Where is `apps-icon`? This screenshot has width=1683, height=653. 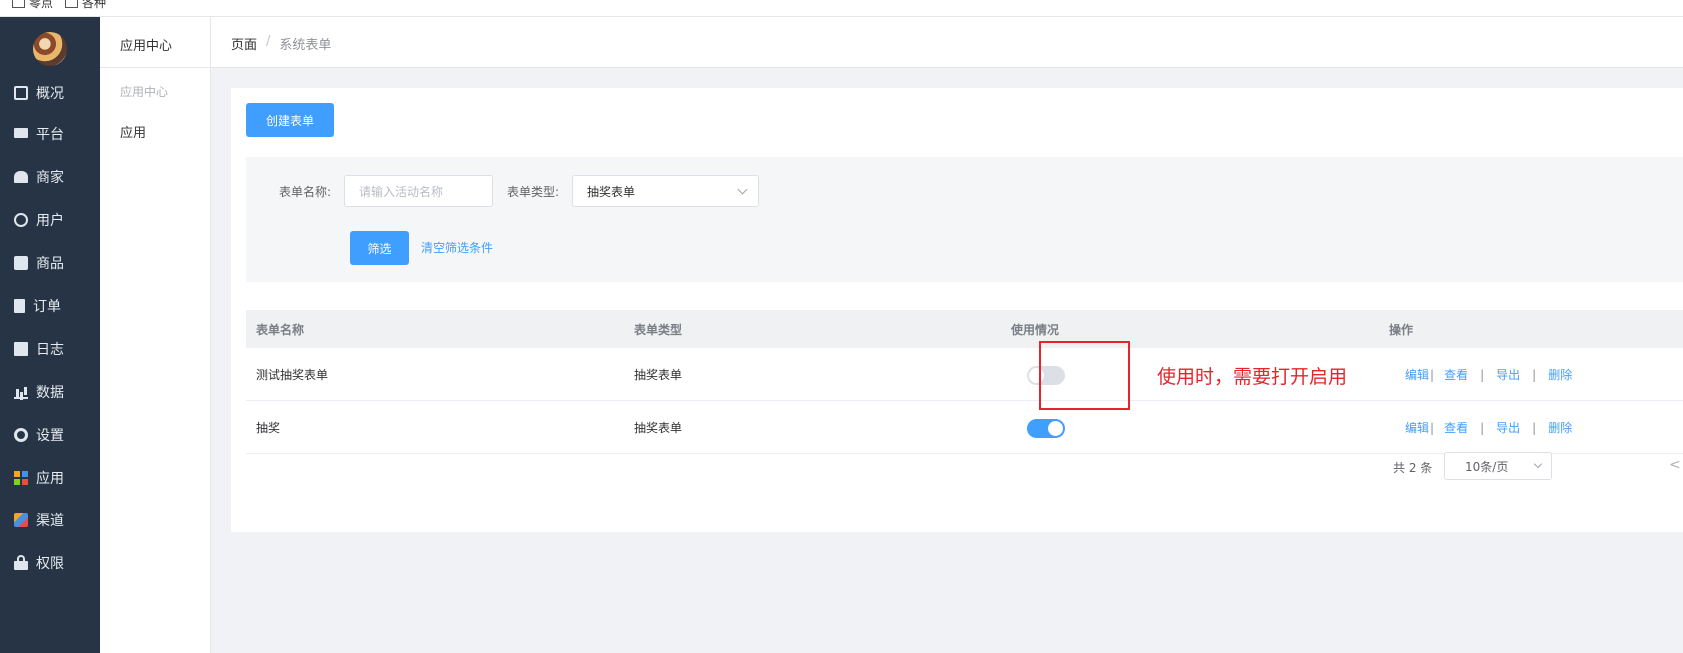
apps-icon is located at coordinates (21, 478).